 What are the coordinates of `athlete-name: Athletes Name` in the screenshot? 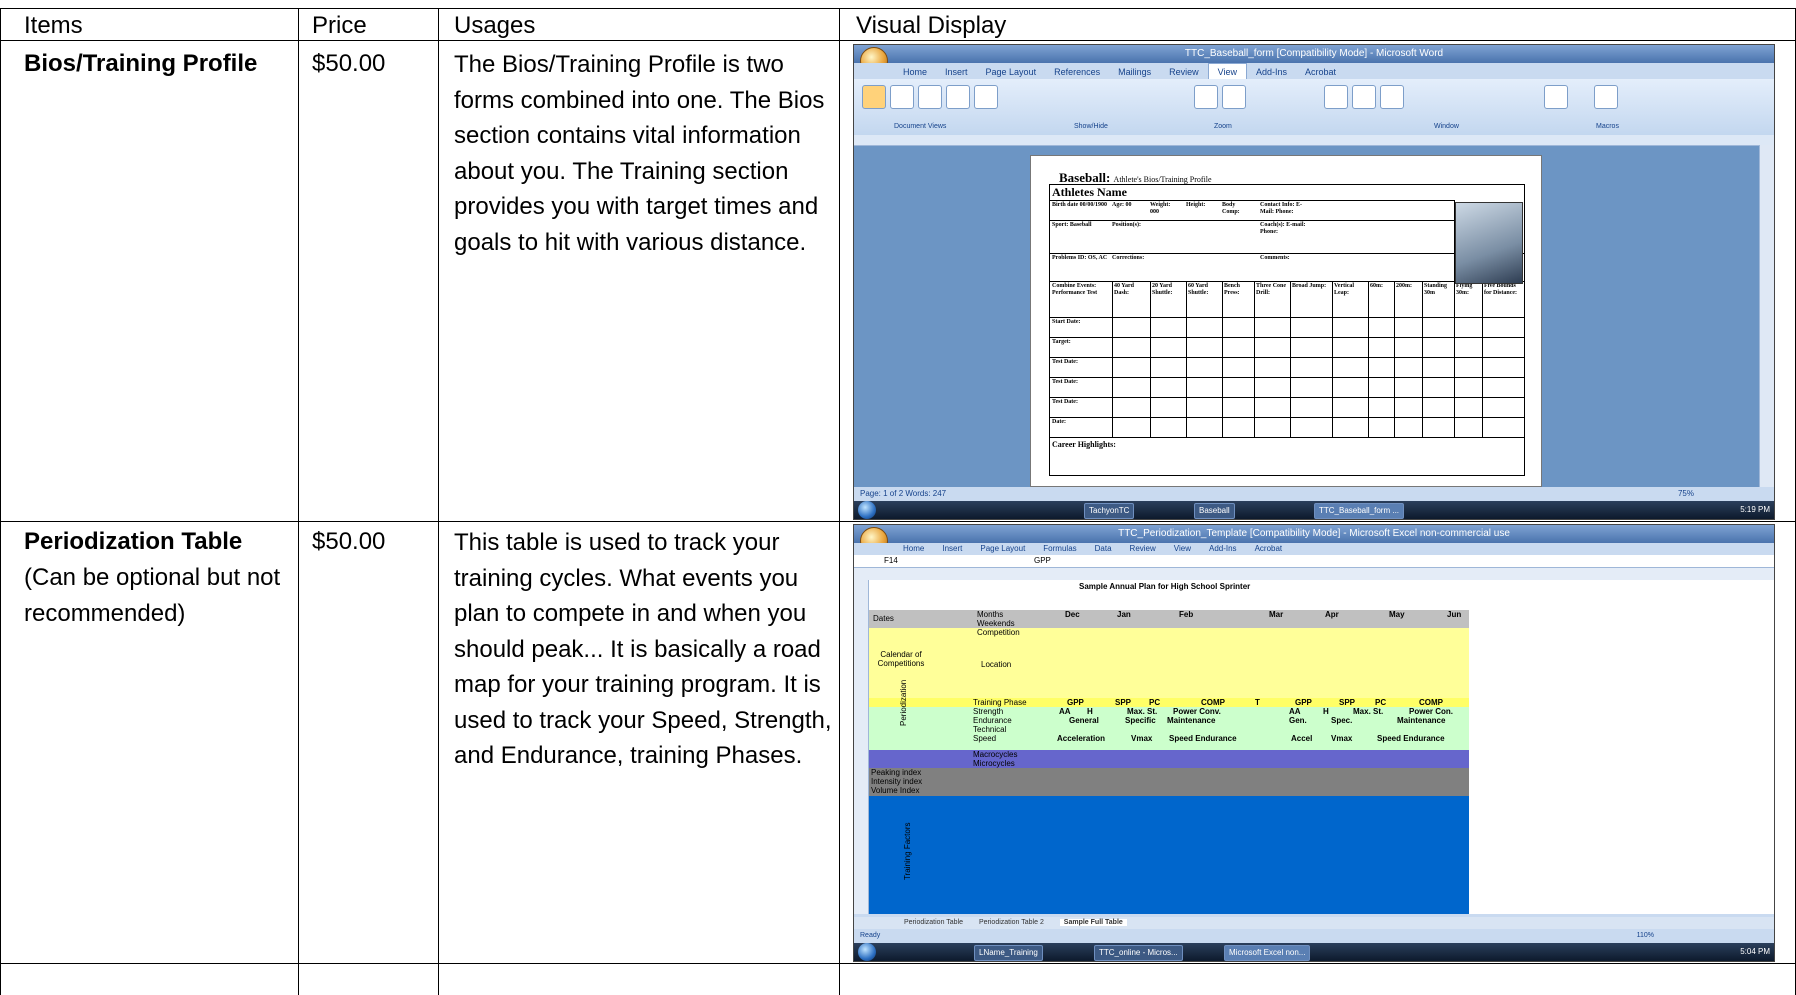 It's located at (1089, 192).